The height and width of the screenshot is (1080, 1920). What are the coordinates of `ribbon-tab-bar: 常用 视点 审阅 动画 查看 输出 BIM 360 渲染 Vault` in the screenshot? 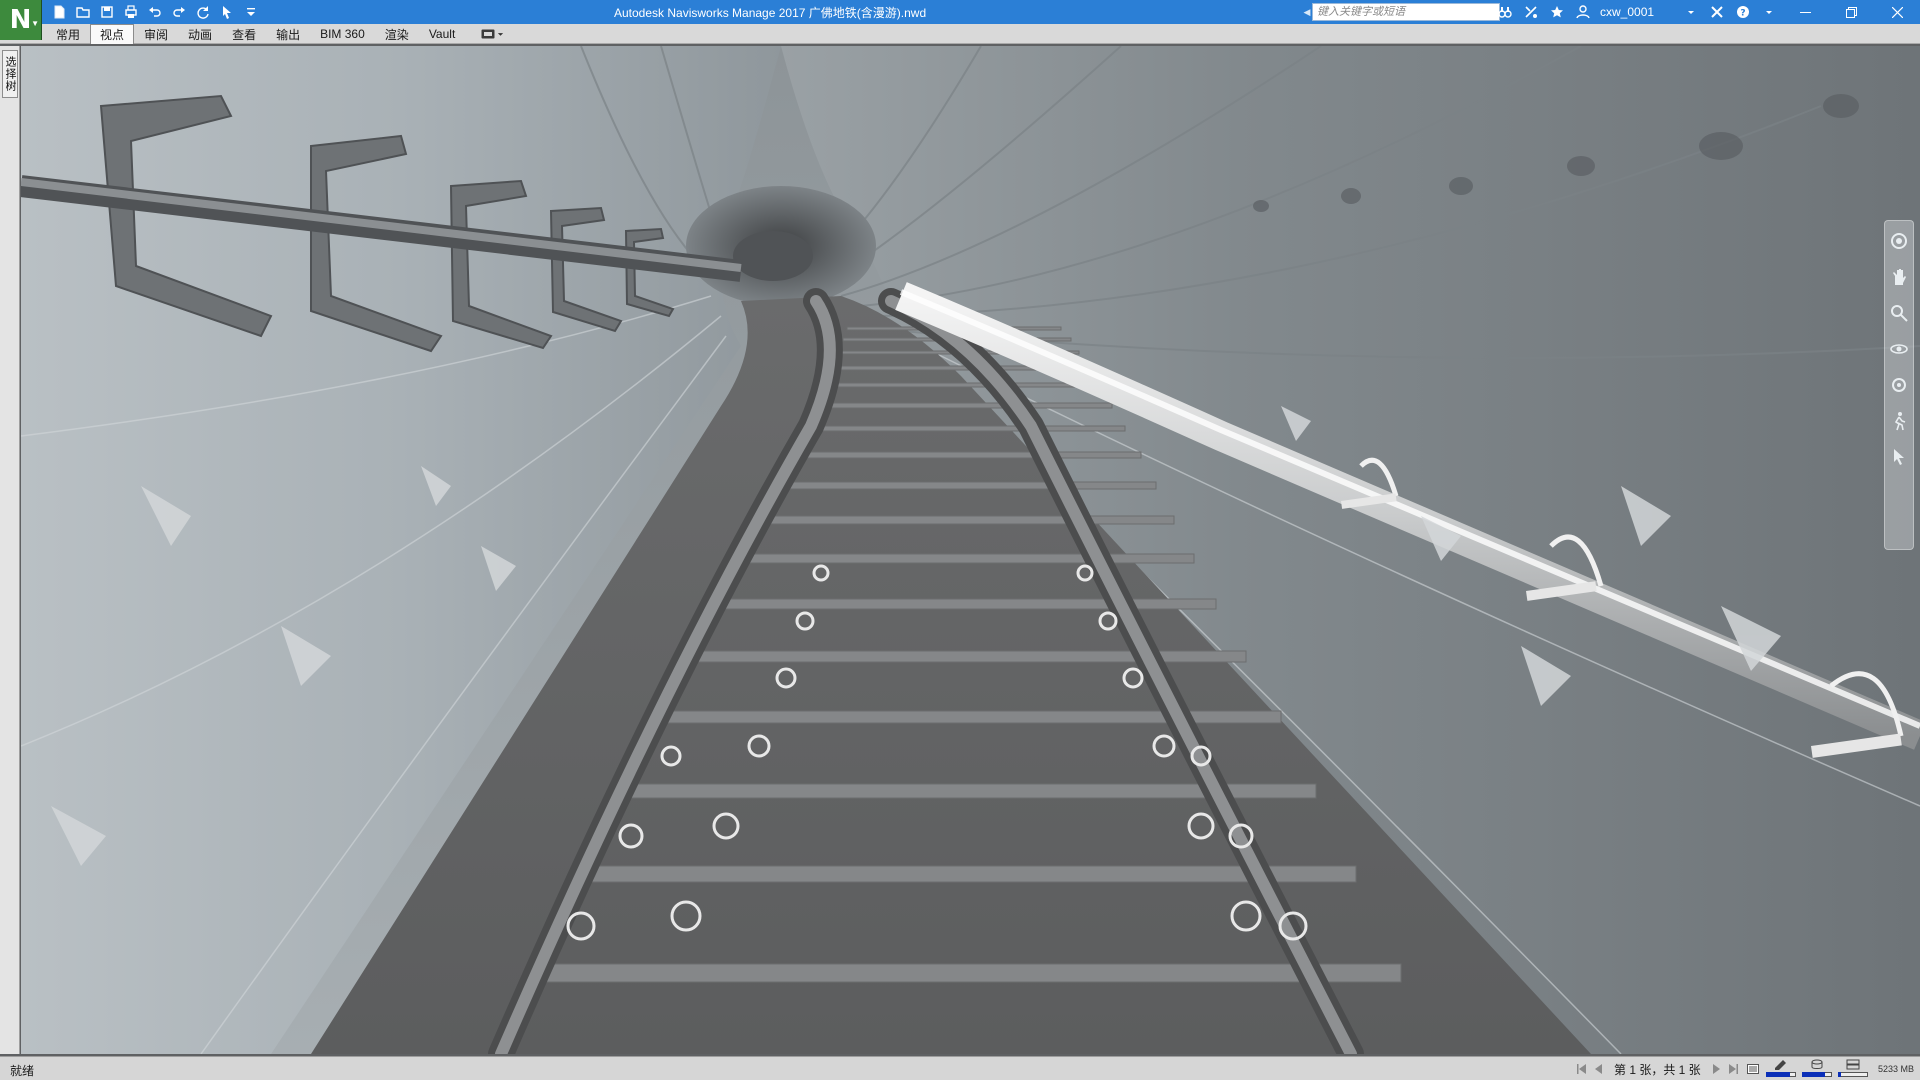 It's located at (960, 34).